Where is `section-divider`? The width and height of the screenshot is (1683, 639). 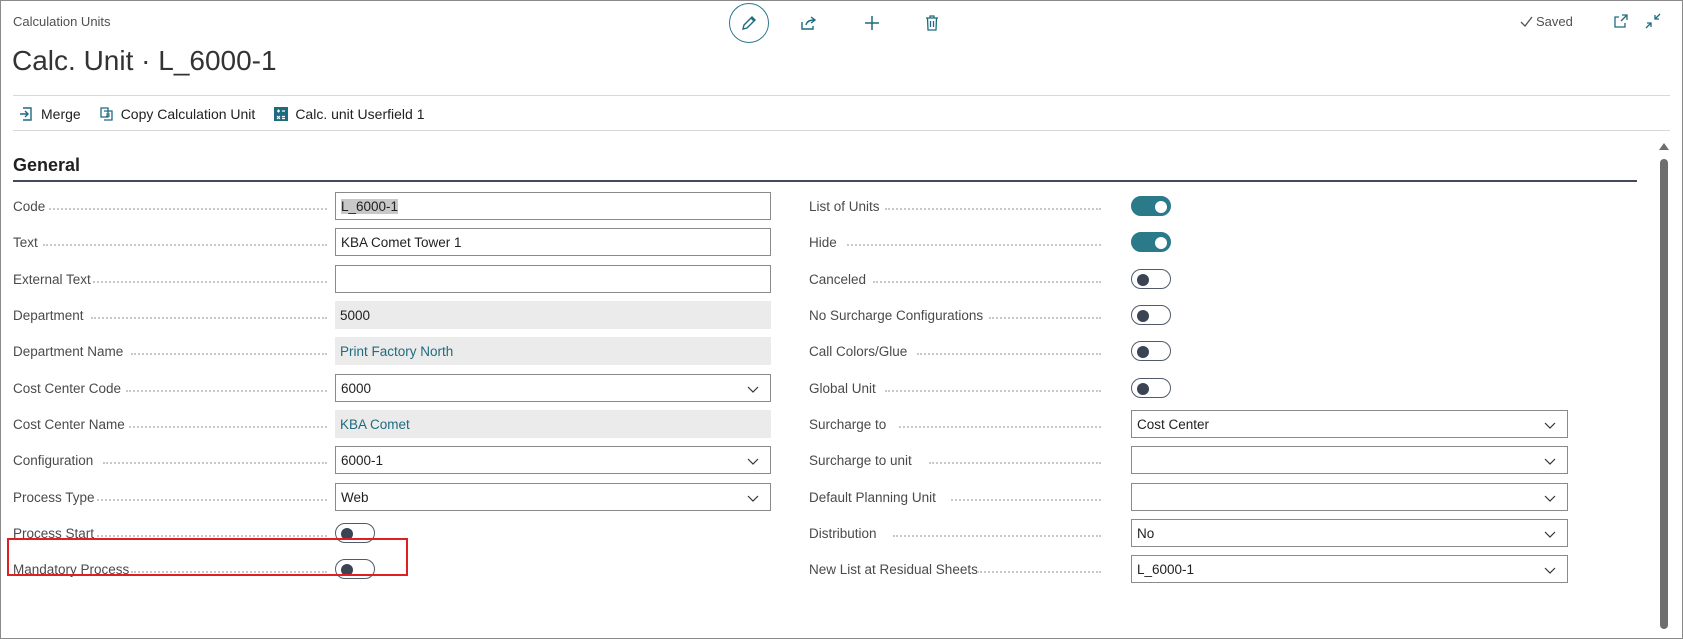
section-divider is located at coordinates (825, 181).